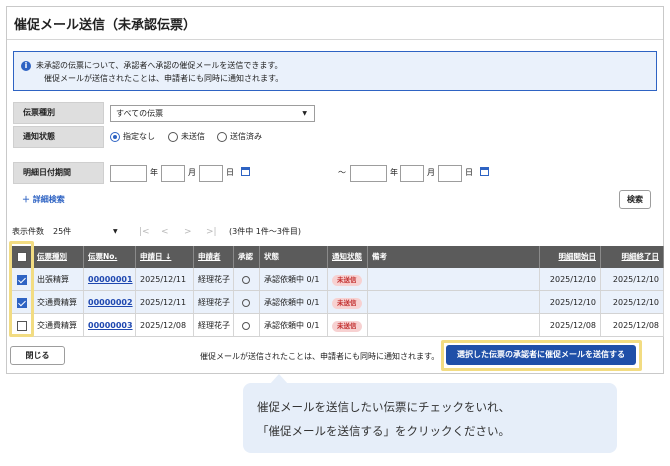  Describe the element at coordinates (164, 78) in the screenshot. I see `info-text-line2: 催促メールが送信されたことは、申請者にも同時に通知されます。` at that location.